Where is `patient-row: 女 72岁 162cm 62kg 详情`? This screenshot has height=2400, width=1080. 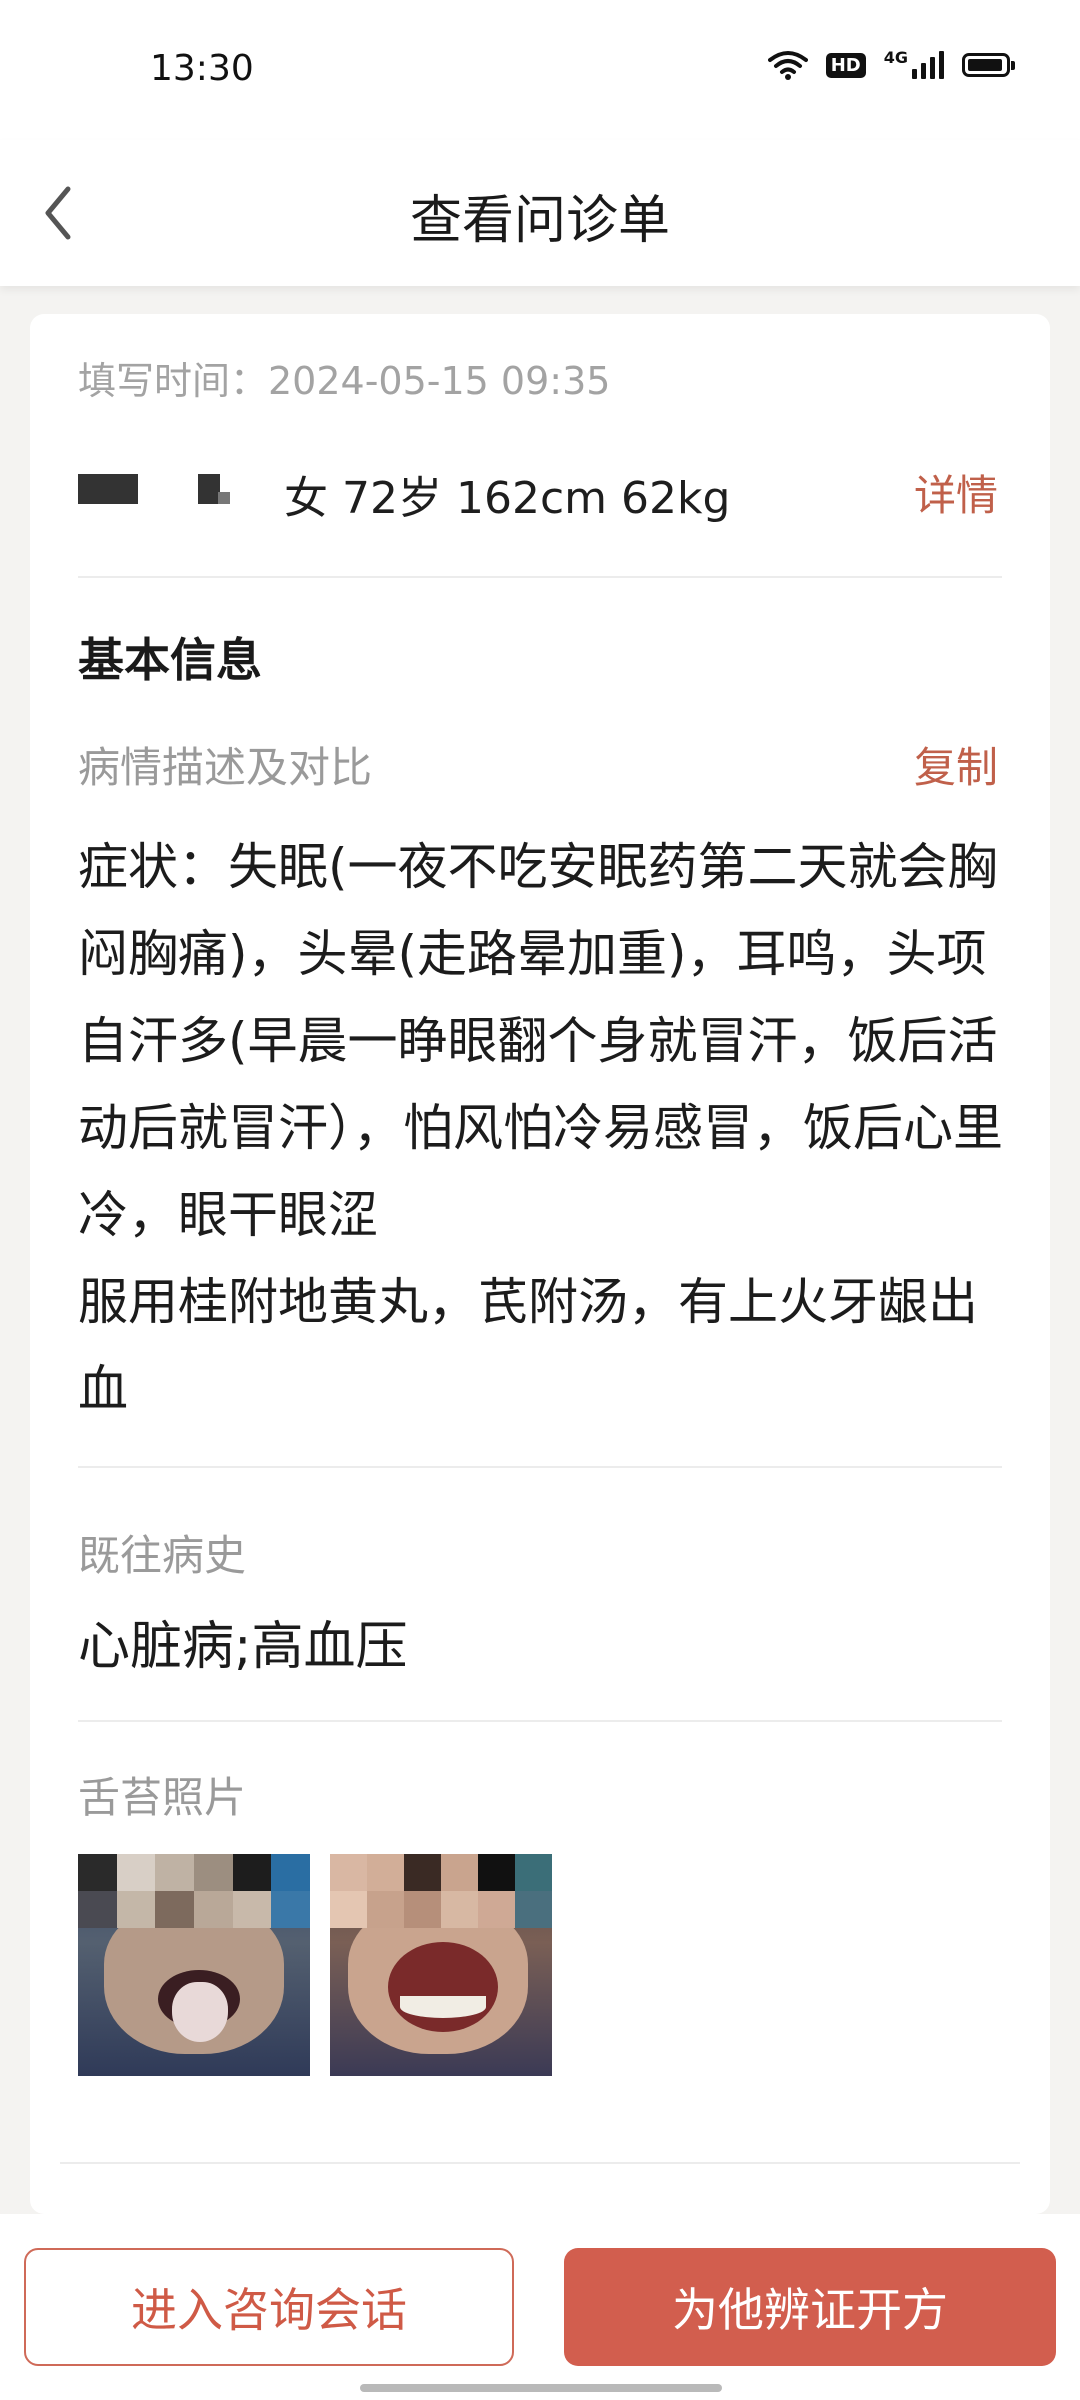 patient-row: 女 72岁 162cm 62kg 详情 is located at coordinates (538, 494).